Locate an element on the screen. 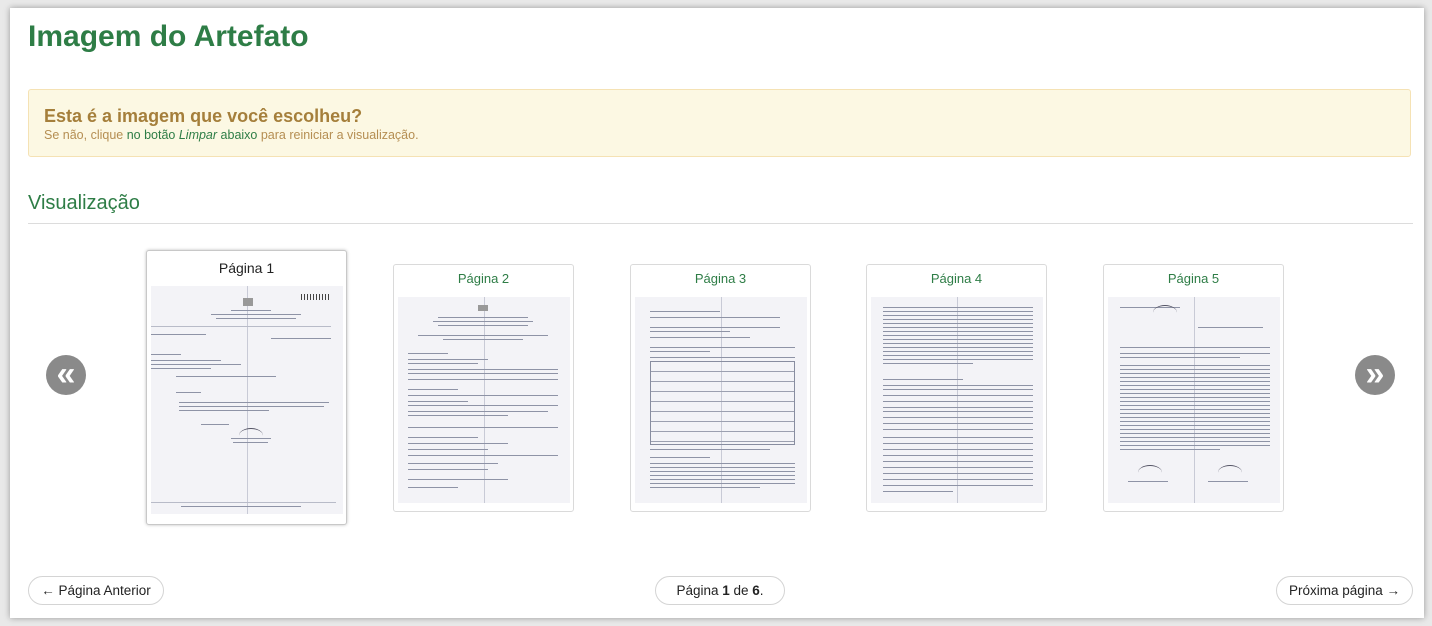 The width and height of the screenshot is (1432, 626). page-thumbnail-2: Página 2 is located at coordinates (483, 388).